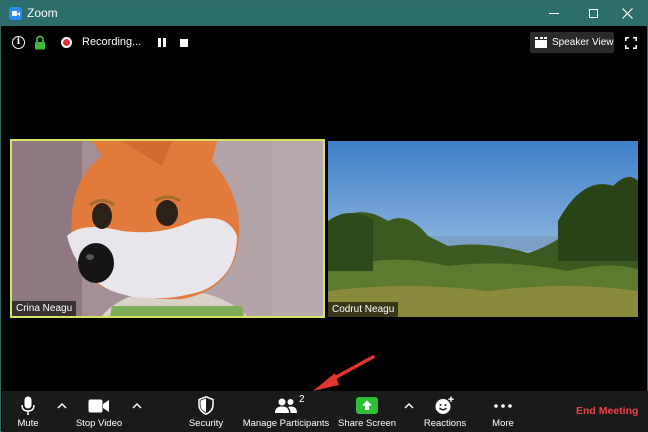  What do you see at coordinates (99, 423) in the screenshot?
I see `stop-video-label: Stop Video` at bounding box center [99, 423].